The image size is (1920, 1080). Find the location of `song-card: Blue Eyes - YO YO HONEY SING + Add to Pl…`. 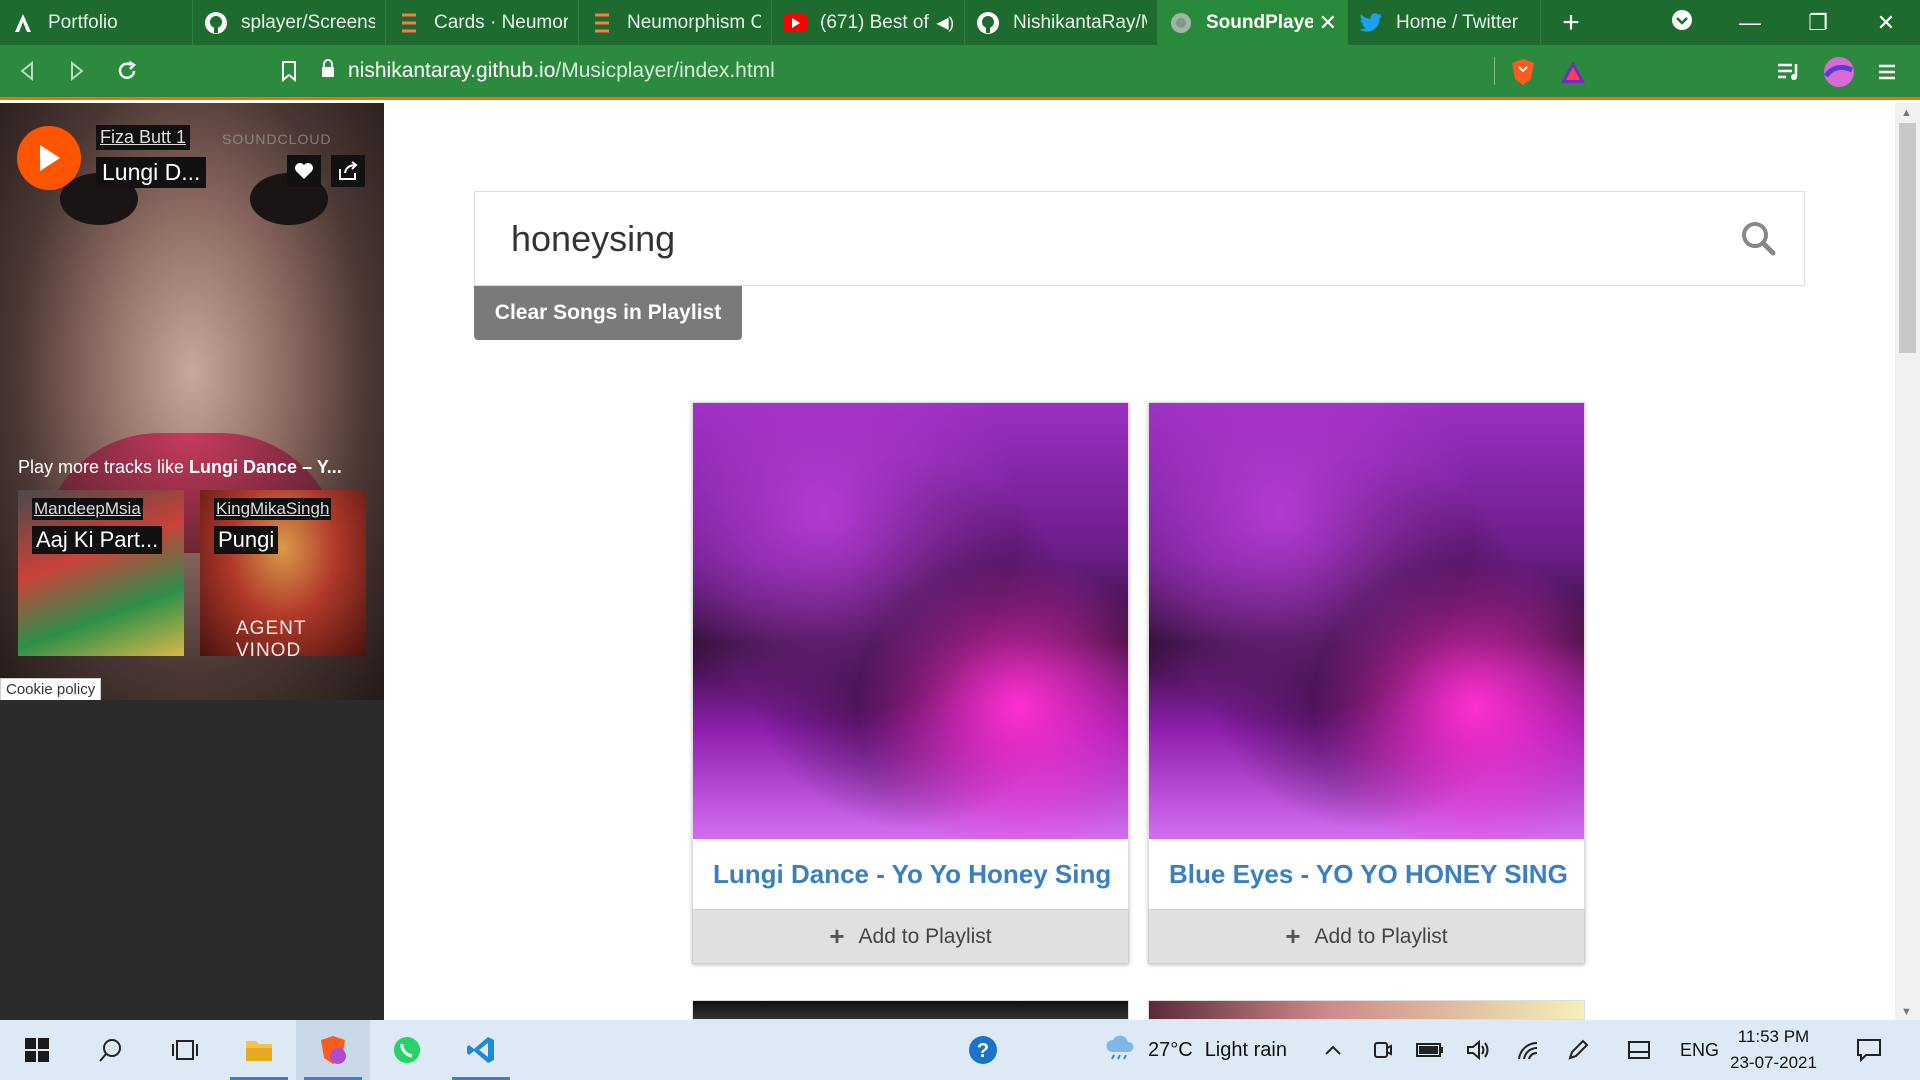

song-card: Blue Eyes - YO YO HONEY SING + Add to Pl… is located at coordinates (1366, 683).